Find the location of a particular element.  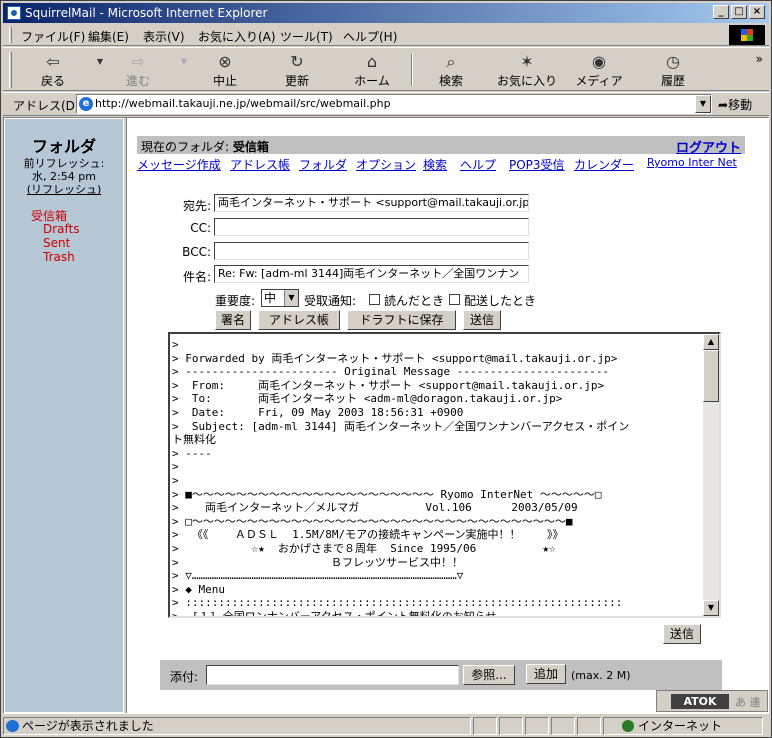

status-text-cell: ページが表示されました is located at coordinates (237, 726).